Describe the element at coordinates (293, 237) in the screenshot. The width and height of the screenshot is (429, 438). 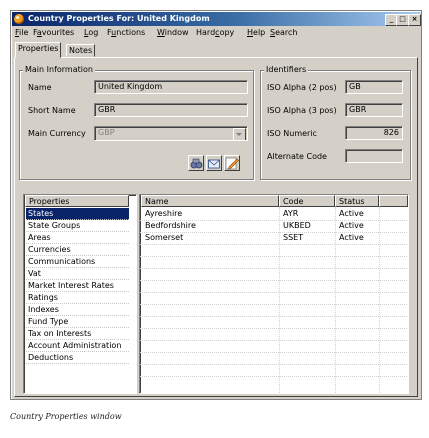
I see `state-code-cell: SSET` at that location.